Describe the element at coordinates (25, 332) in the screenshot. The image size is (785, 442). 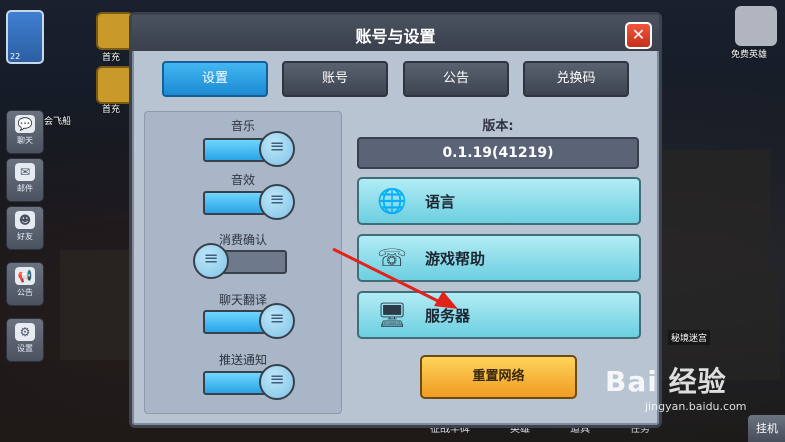
I see `gear-icon: ⚙` at that location.